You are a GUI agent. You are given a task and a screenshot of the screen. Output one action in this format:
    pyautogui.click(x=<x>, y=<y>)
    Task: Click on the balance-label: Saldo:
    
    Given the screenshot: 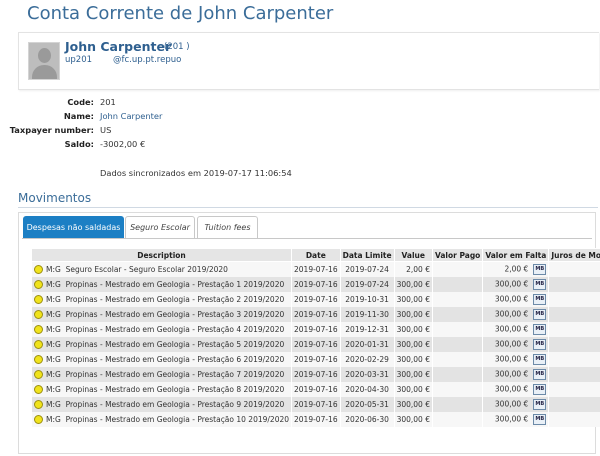 What is the action you would take?
    pyautogui.click(x=79, y=144)
    